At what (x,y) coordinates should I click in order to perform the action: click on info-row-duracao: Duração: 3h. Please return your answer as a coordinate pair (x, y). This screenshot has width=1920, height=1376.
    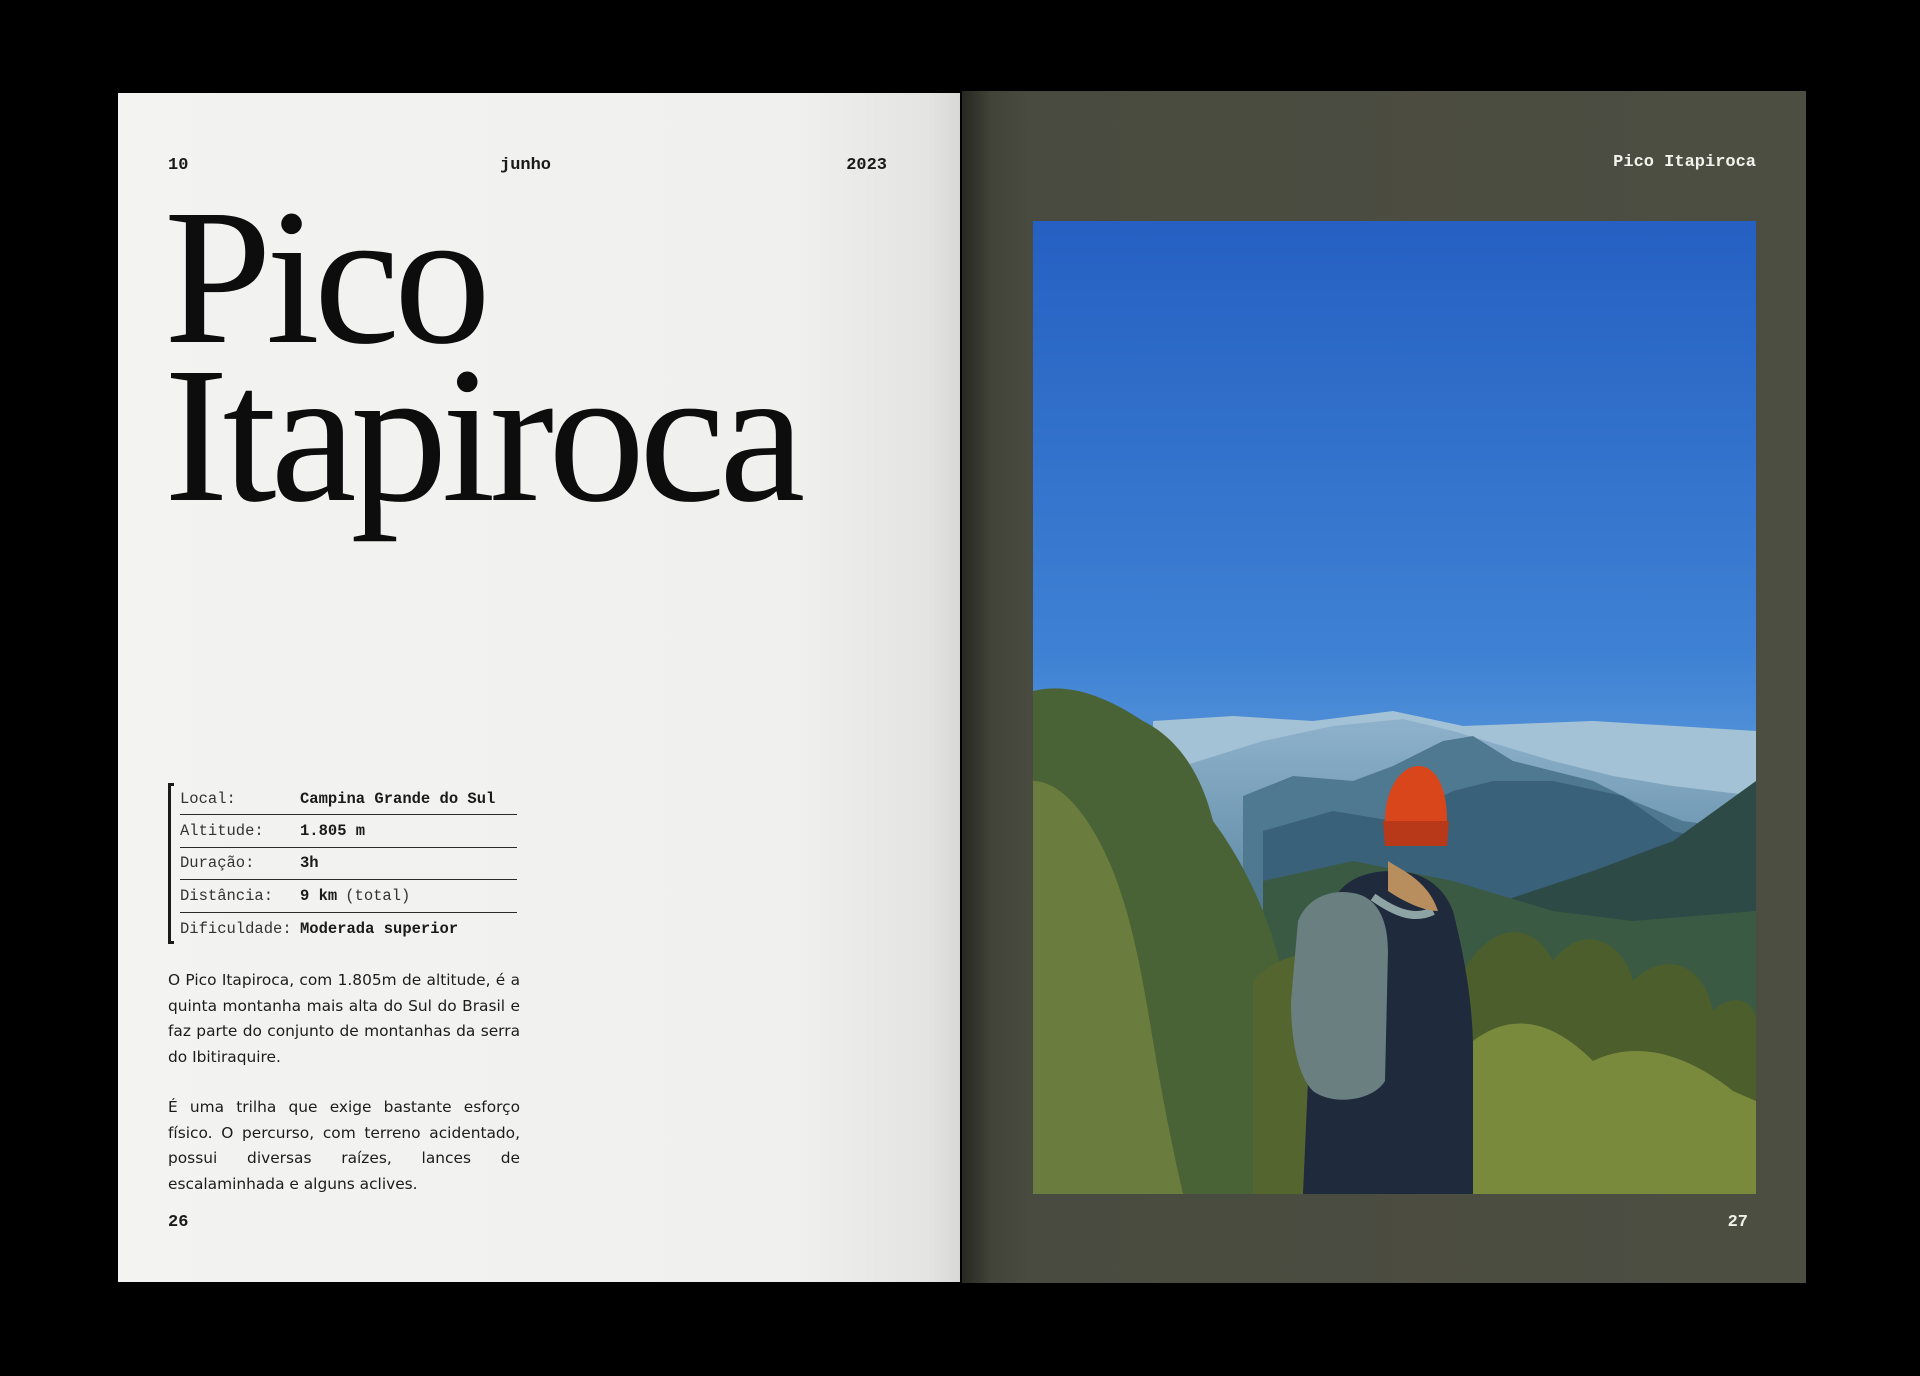
    Looking at the image, I should click on (348, 864).